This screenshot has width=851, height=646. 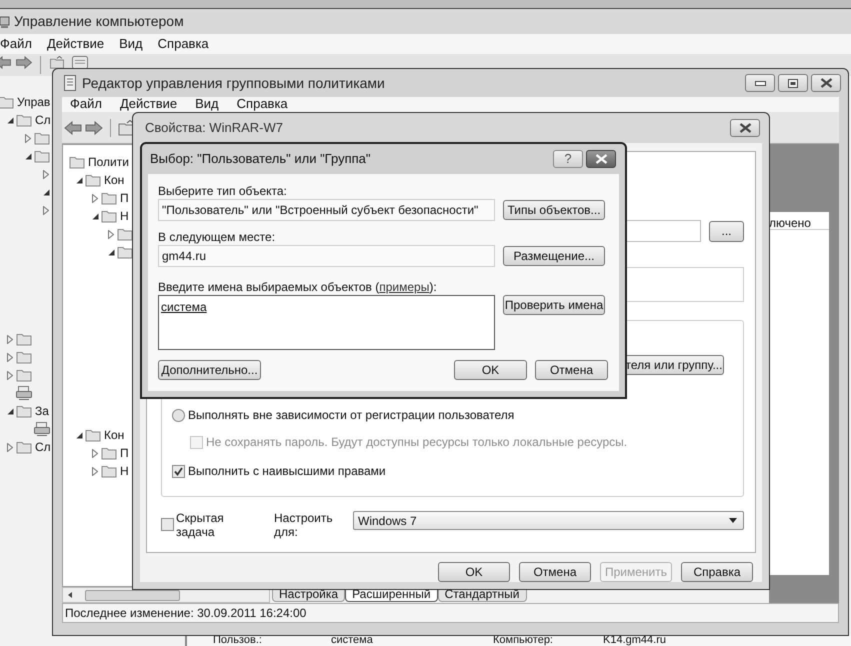 I want to click on text-field: "Пользователь" или "Встроенный субъект безопасности", so click(x=326, y=210).